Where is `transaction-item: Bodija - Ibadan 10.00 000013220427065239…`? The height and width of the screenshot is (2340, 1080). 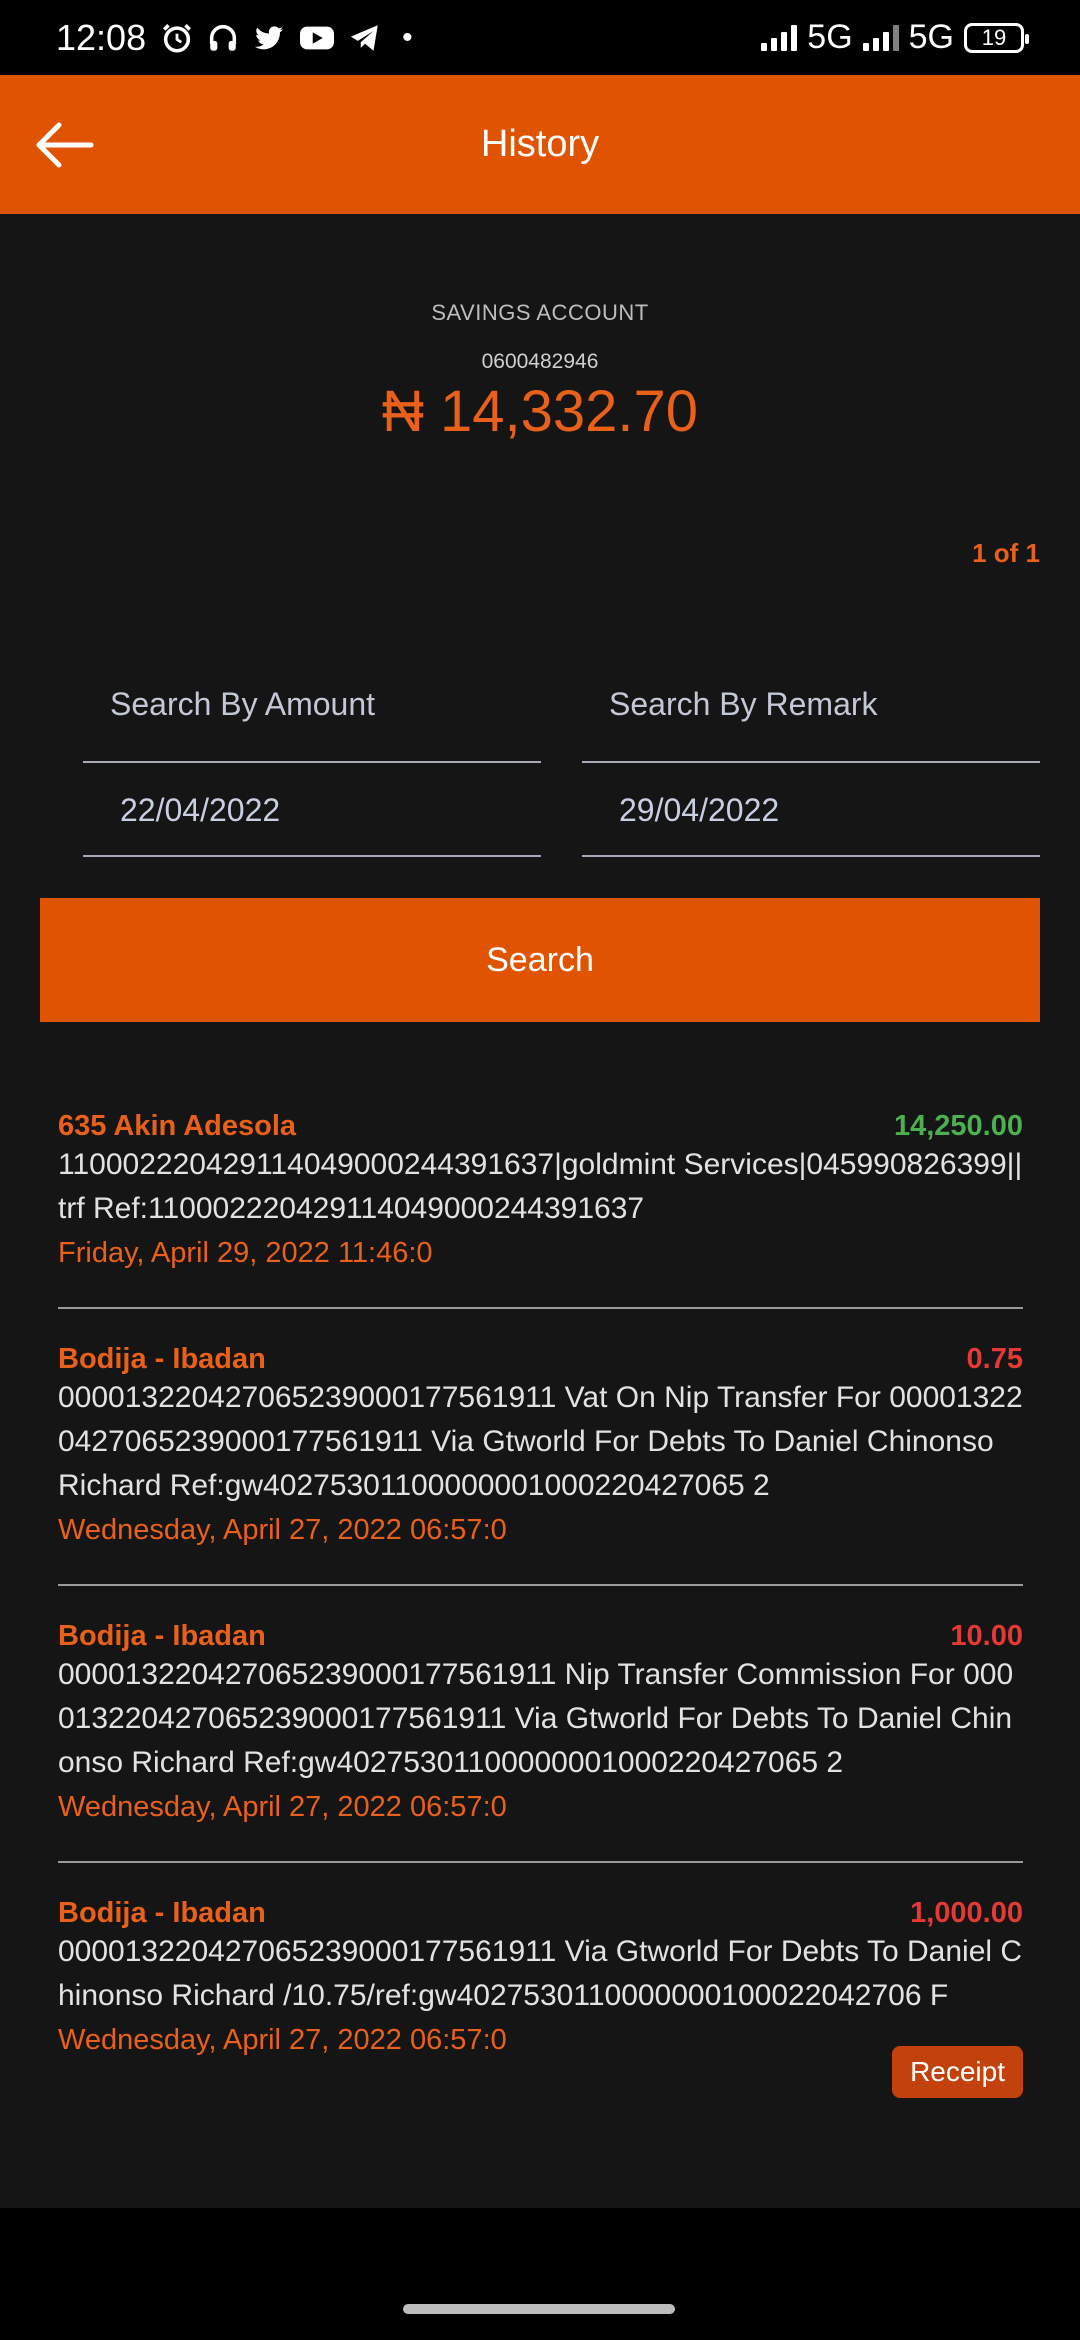
transaction-item: Bodija - Ibadan 10.00 000013220427065239… is located at coordinates (540, 1736).